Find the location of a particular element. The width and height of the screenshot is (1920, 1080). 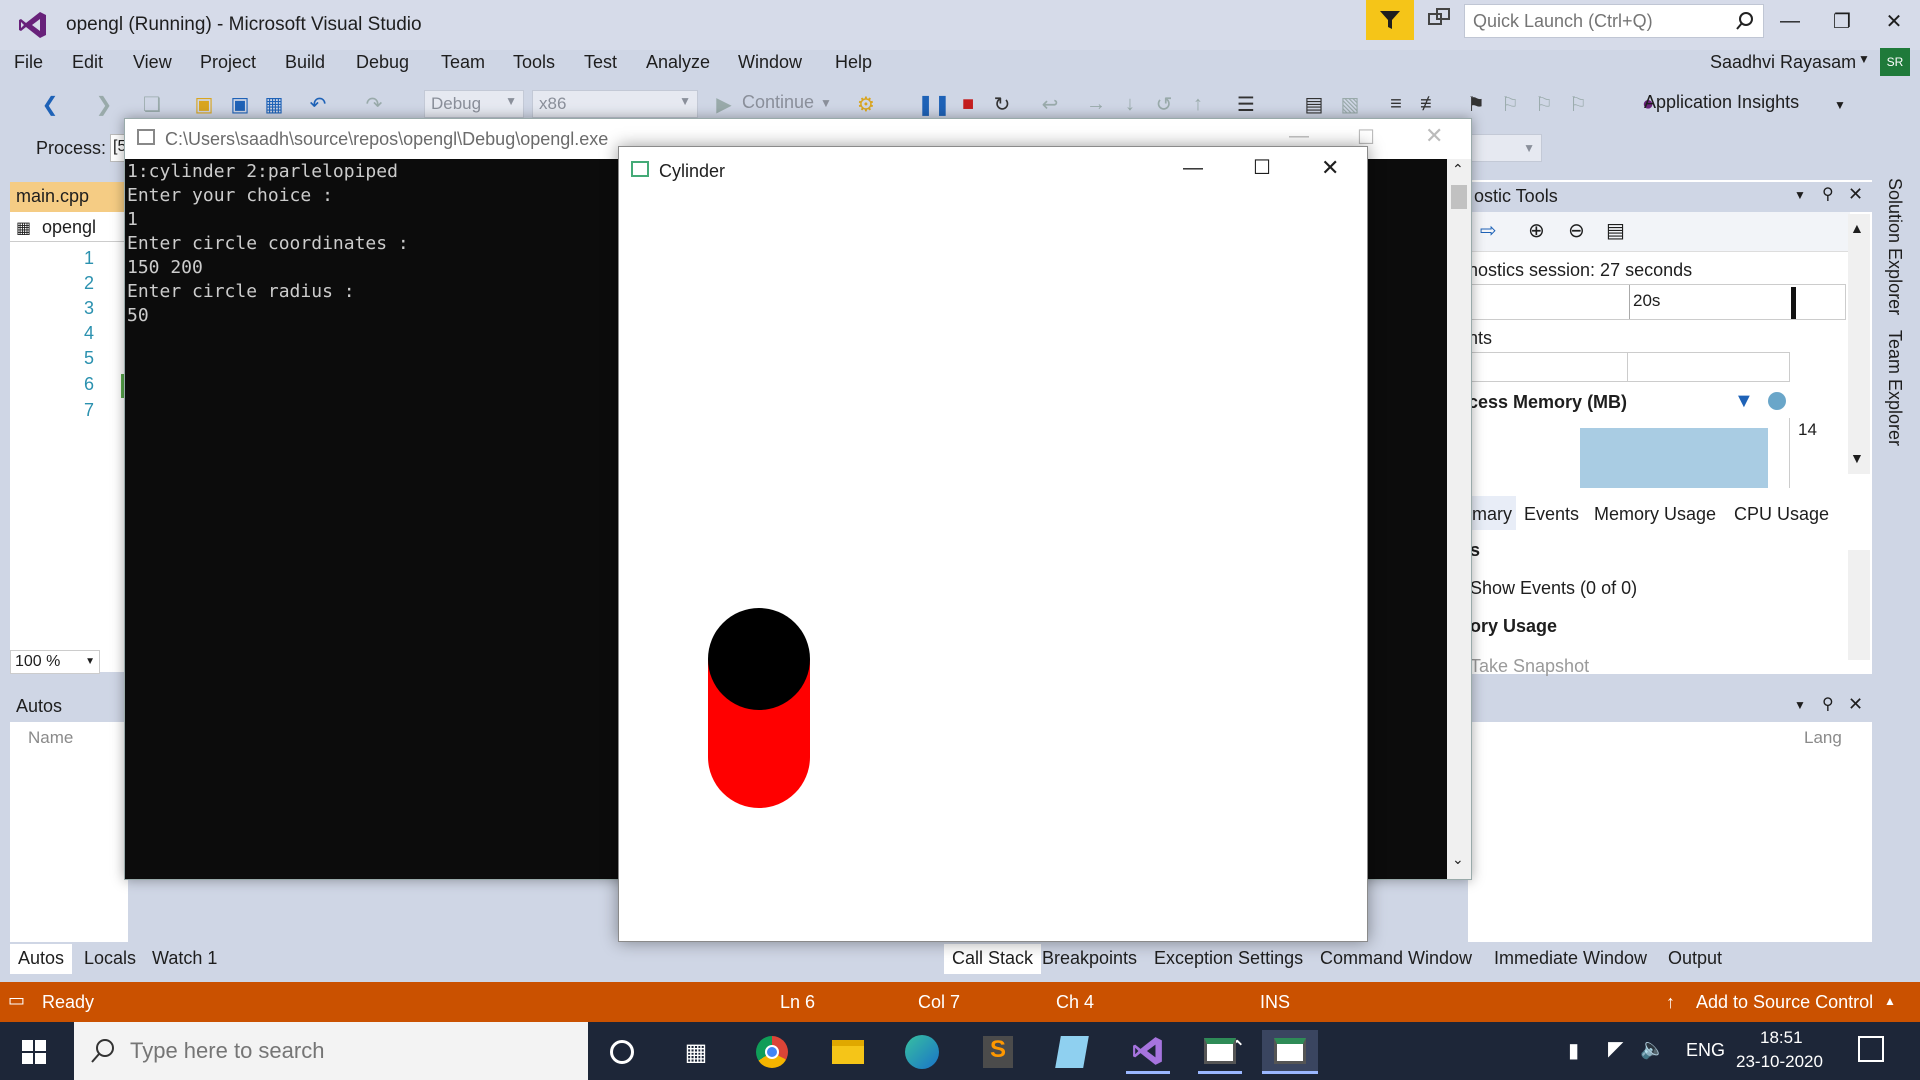

close-button: ✕ is located at coordinates (1894, 21).